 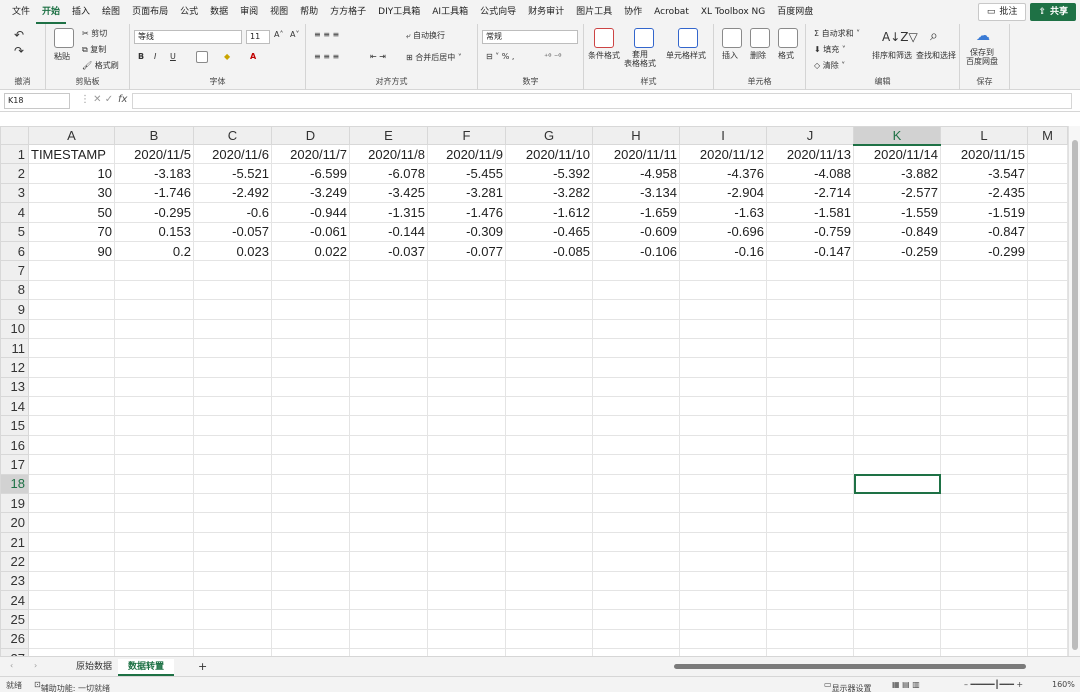 What do you see at coordinates (14, 328) in the screenshot?
I see `row-header: 10` at bounding box center [14, 328].